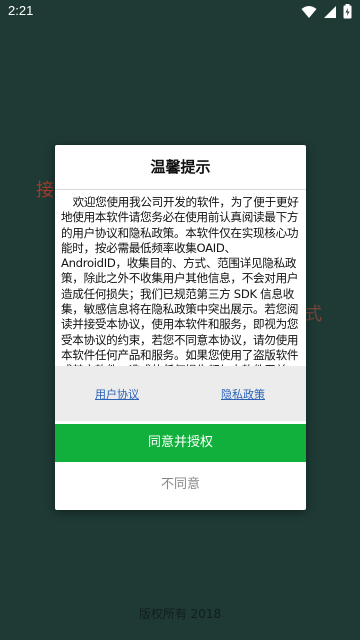 The height and width of the screenshot is (640, 360). I want to click on links-bar: 用户协议 隐私政策, so click(180, 393).